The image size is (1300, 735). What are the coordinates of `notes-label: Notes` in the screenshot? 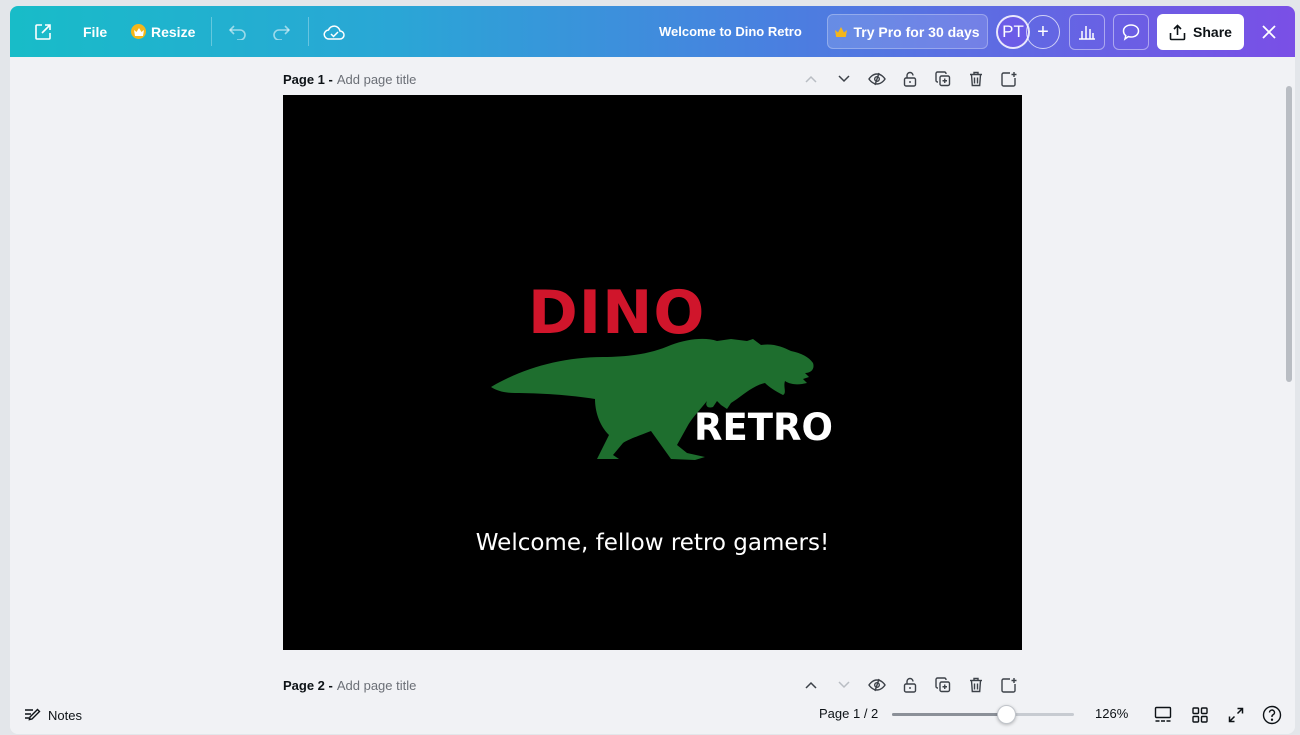 It's located at (65, 715).